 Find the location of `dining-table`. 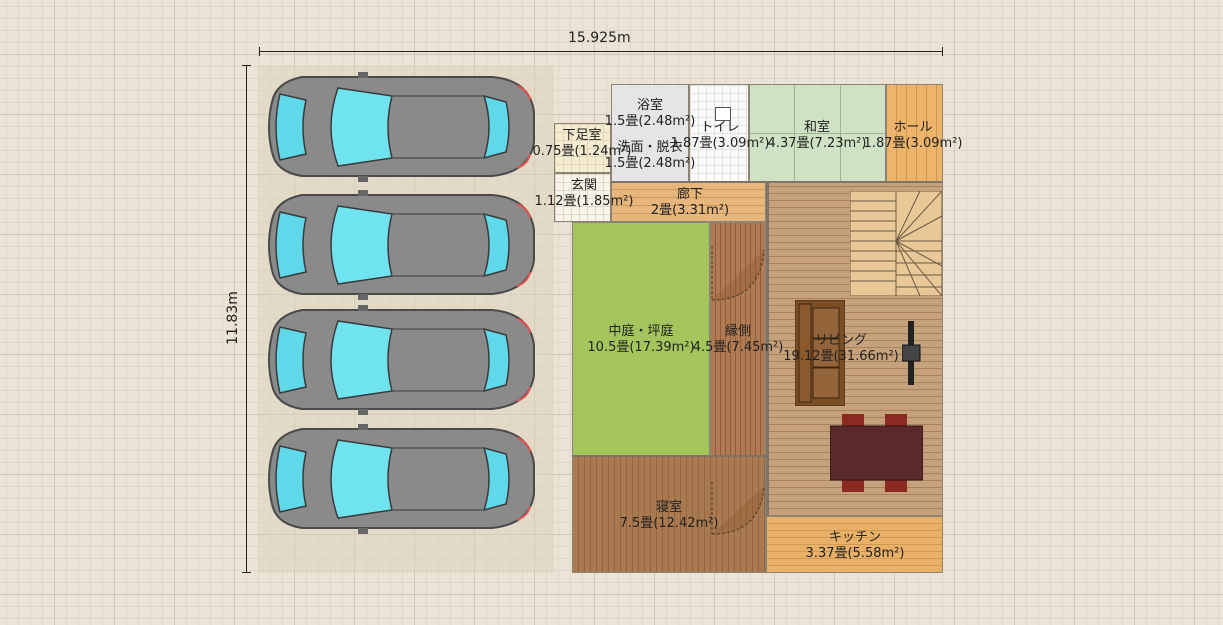

dining-table is located at coordinates (876, 453).